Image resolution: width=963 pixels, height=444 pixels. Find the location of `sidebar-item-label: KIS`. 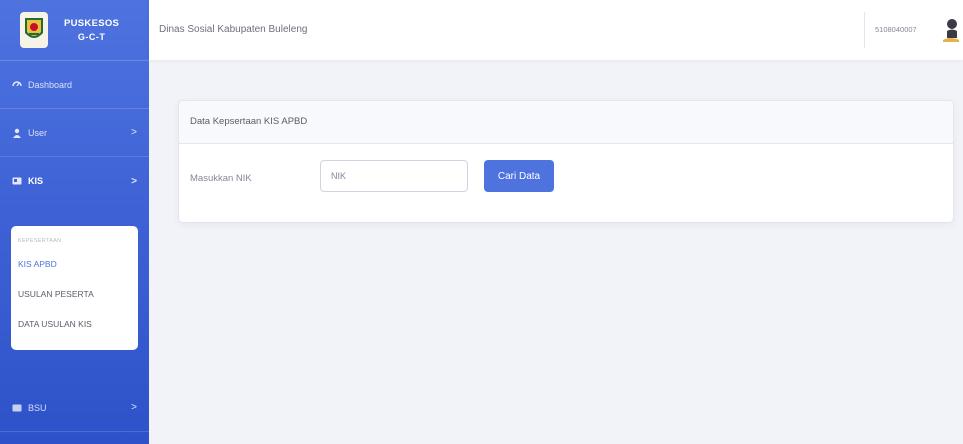

sidebar-item-label: KIS is located at coordinates (36, 181).